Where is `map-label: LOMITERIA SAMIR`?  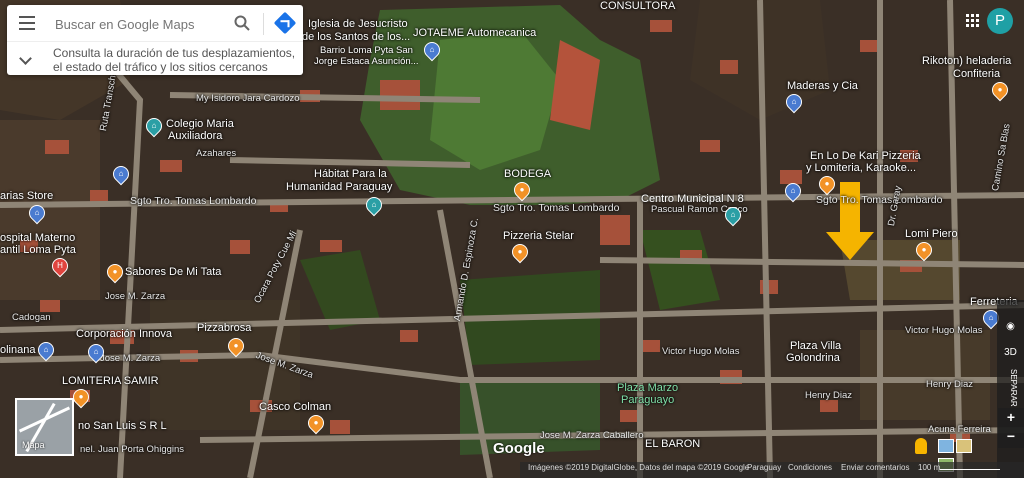 map-label: LOMITERIA SAMIR is located at coordinates (110, 381).